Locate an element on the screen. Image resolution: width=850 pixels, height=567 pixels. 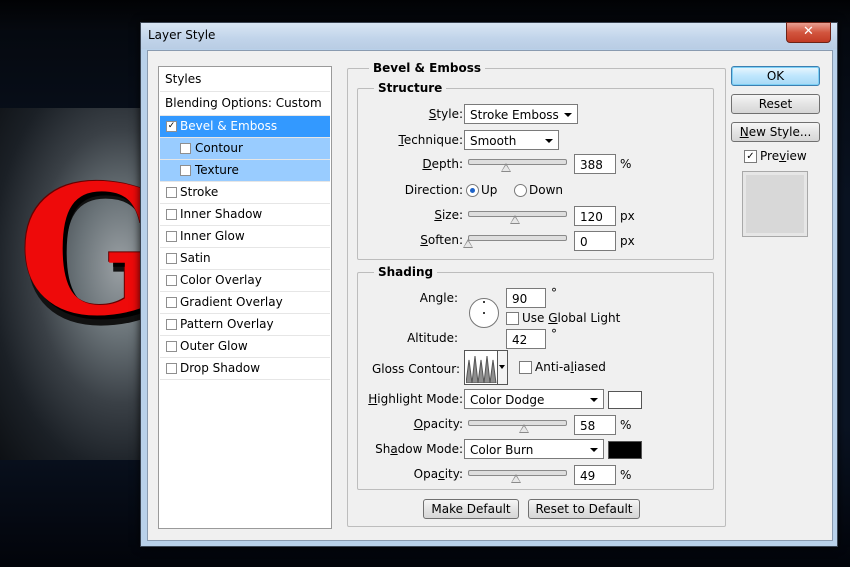
outer-glow-checkbox is located at coordinates (171, 346).